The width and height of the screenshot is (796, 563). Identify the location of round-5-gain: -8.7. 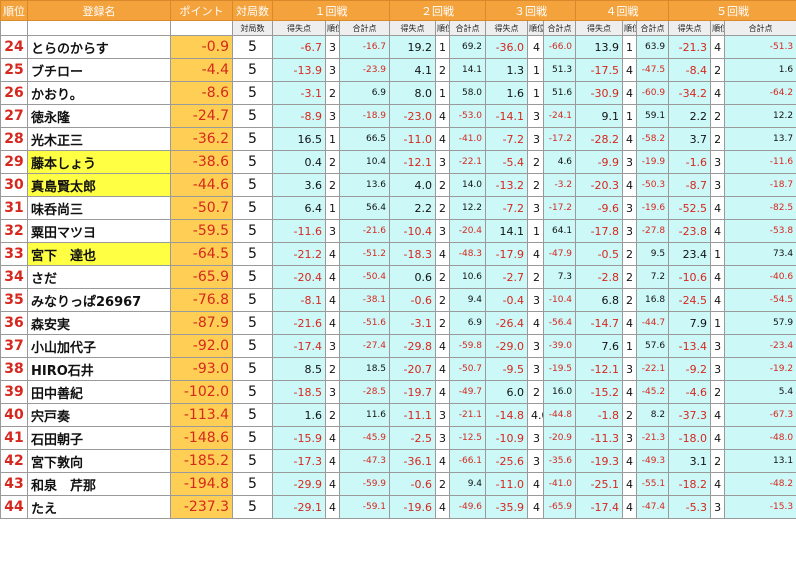
(690, 185).